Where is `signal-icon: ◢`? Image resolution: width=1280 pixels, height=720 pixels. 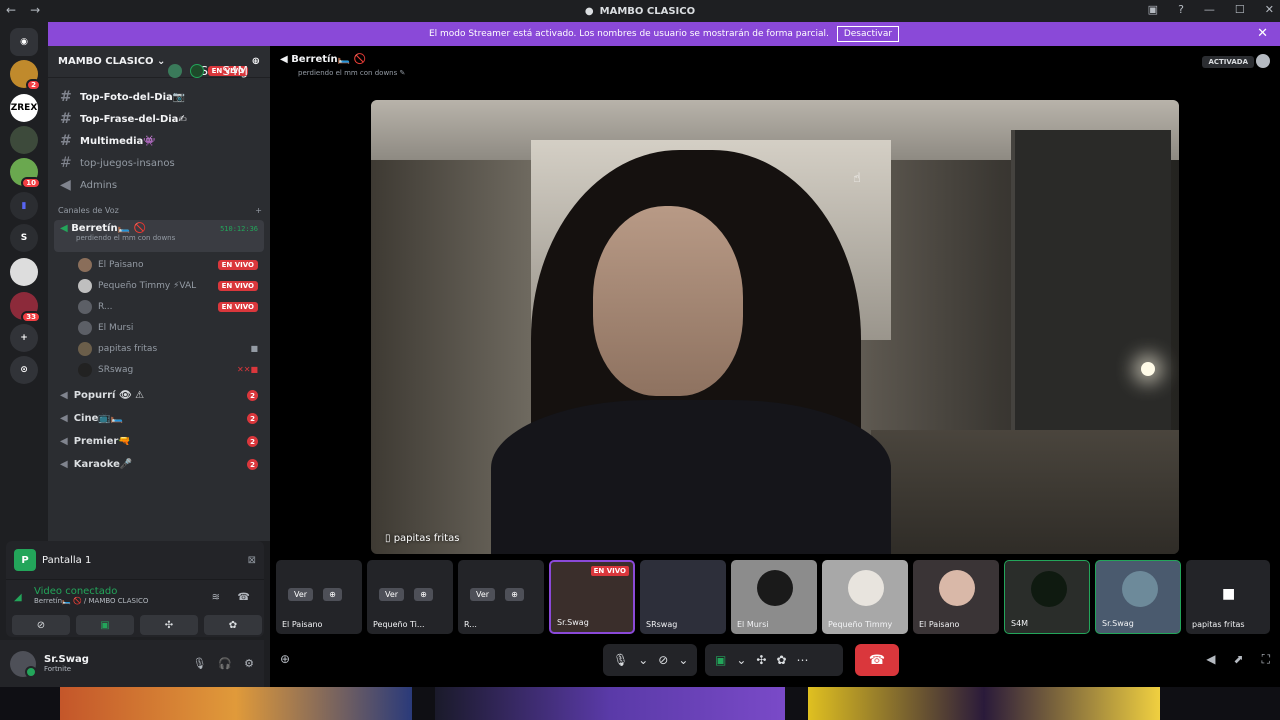 signal-icon: ◢ is located at coordinates (18, 597).